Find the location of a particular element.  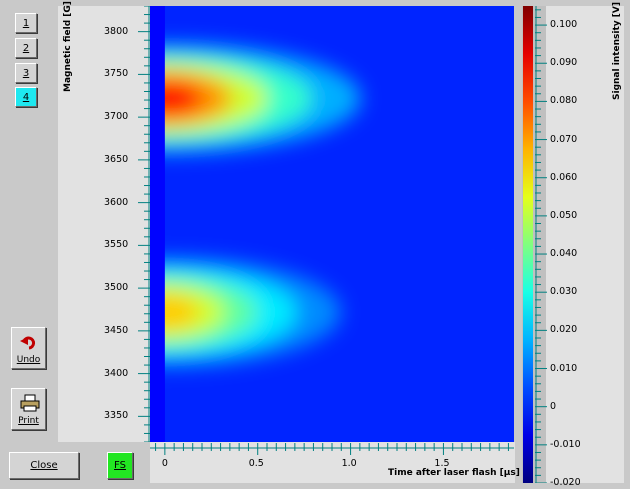

print-button: Print is located at coordinates (28, 409).